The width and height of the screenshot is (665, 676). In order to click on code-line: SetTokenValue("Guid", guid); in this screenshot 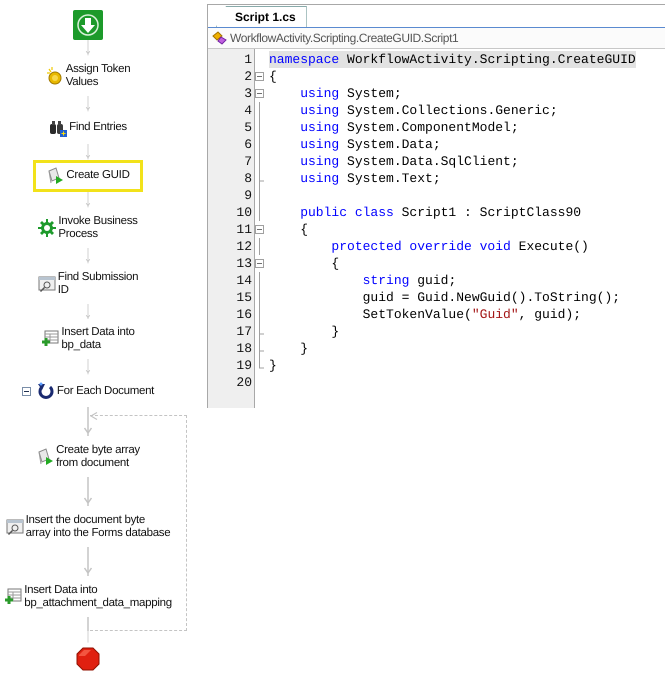, I will do `click(472, 314)`.